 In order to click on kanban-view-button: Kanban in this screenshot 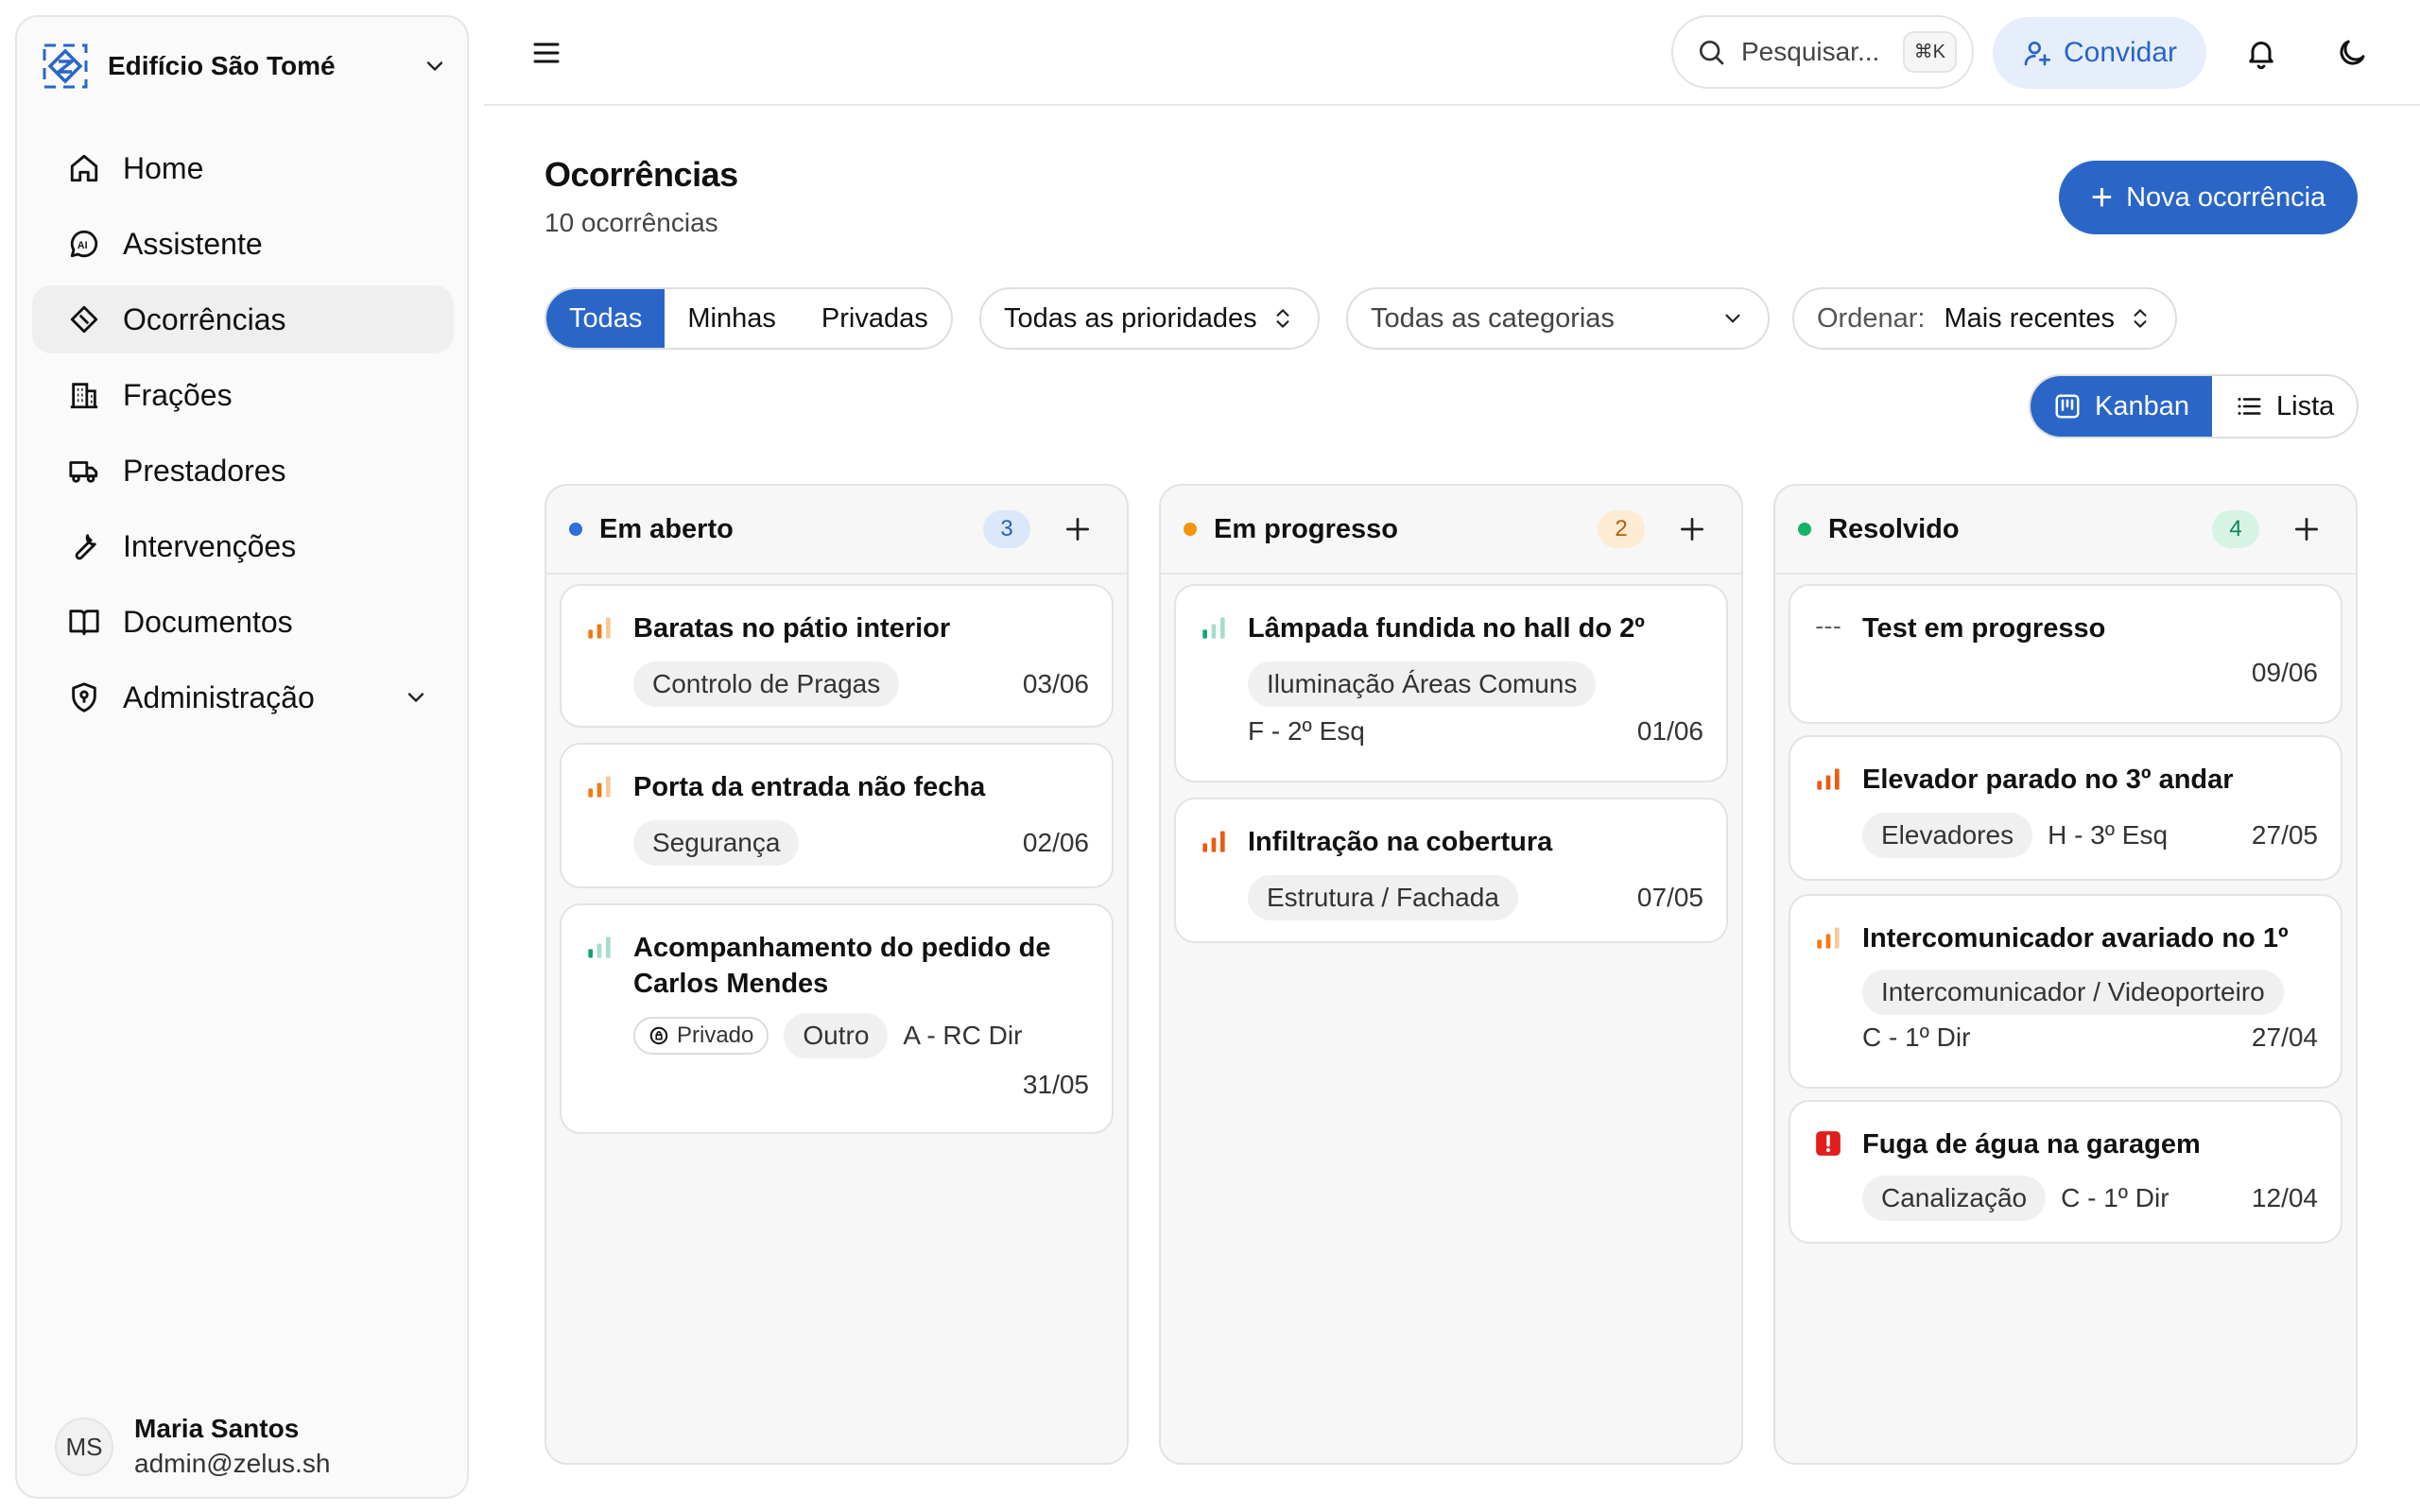, I will do `click(2121, 406)`.